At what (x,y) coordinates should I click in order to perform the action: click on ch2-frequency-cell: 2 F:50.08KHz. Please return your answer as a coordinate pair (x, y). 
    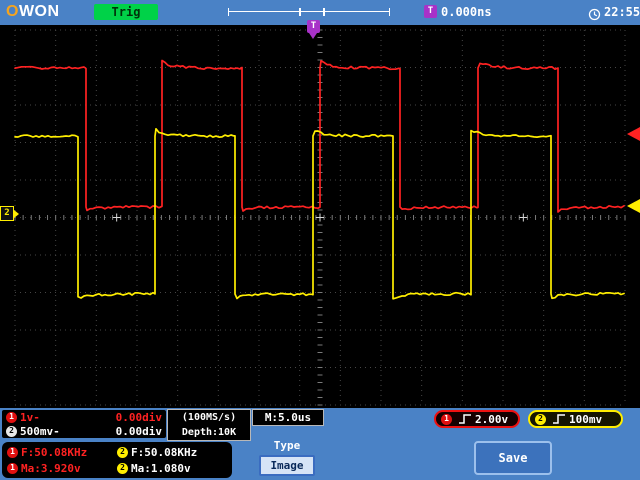
    Looking at the image, I should click on (172, 452).